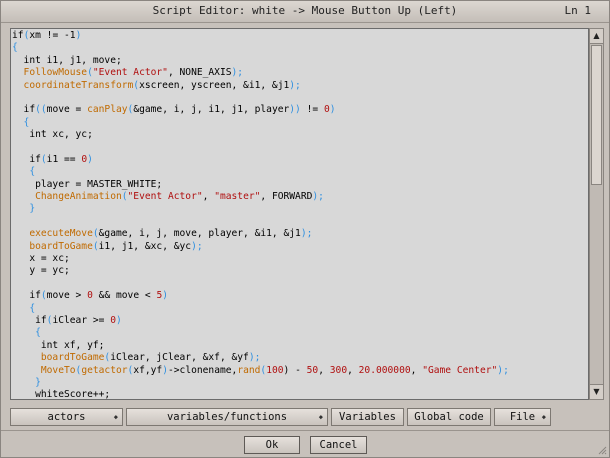 This screenshot has height=458, width=610. What do you see at coordinates (460, 370) in the screenshot?
I see `code-token: "Game Center"` at bounding box center [460, 370].